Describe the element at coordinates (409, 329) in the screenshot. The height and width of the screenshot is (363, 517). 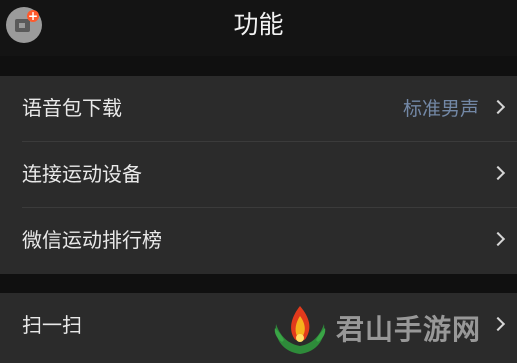
I see `watermark-text: 君山手游网` at that location.